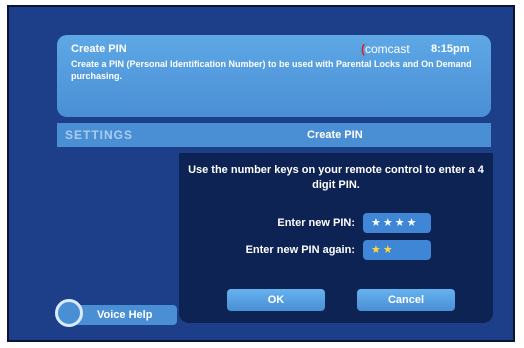  Describe the element at coordinates (69, 313) in the screenshot. I see `voice-help-circle-icon` at that location.